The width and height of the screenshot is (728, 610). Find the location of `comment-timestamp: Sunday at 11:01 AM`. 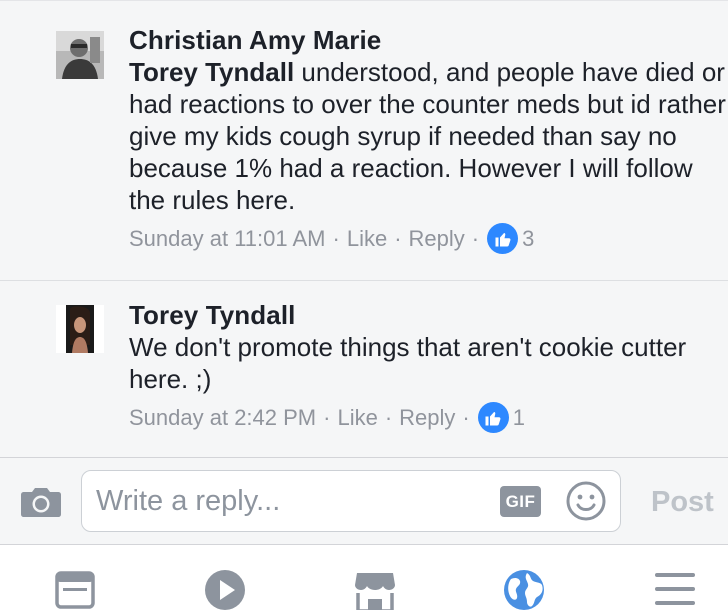

comment-timestamp: Sunday at 11:01 AM is located at coordinates (227, 239).